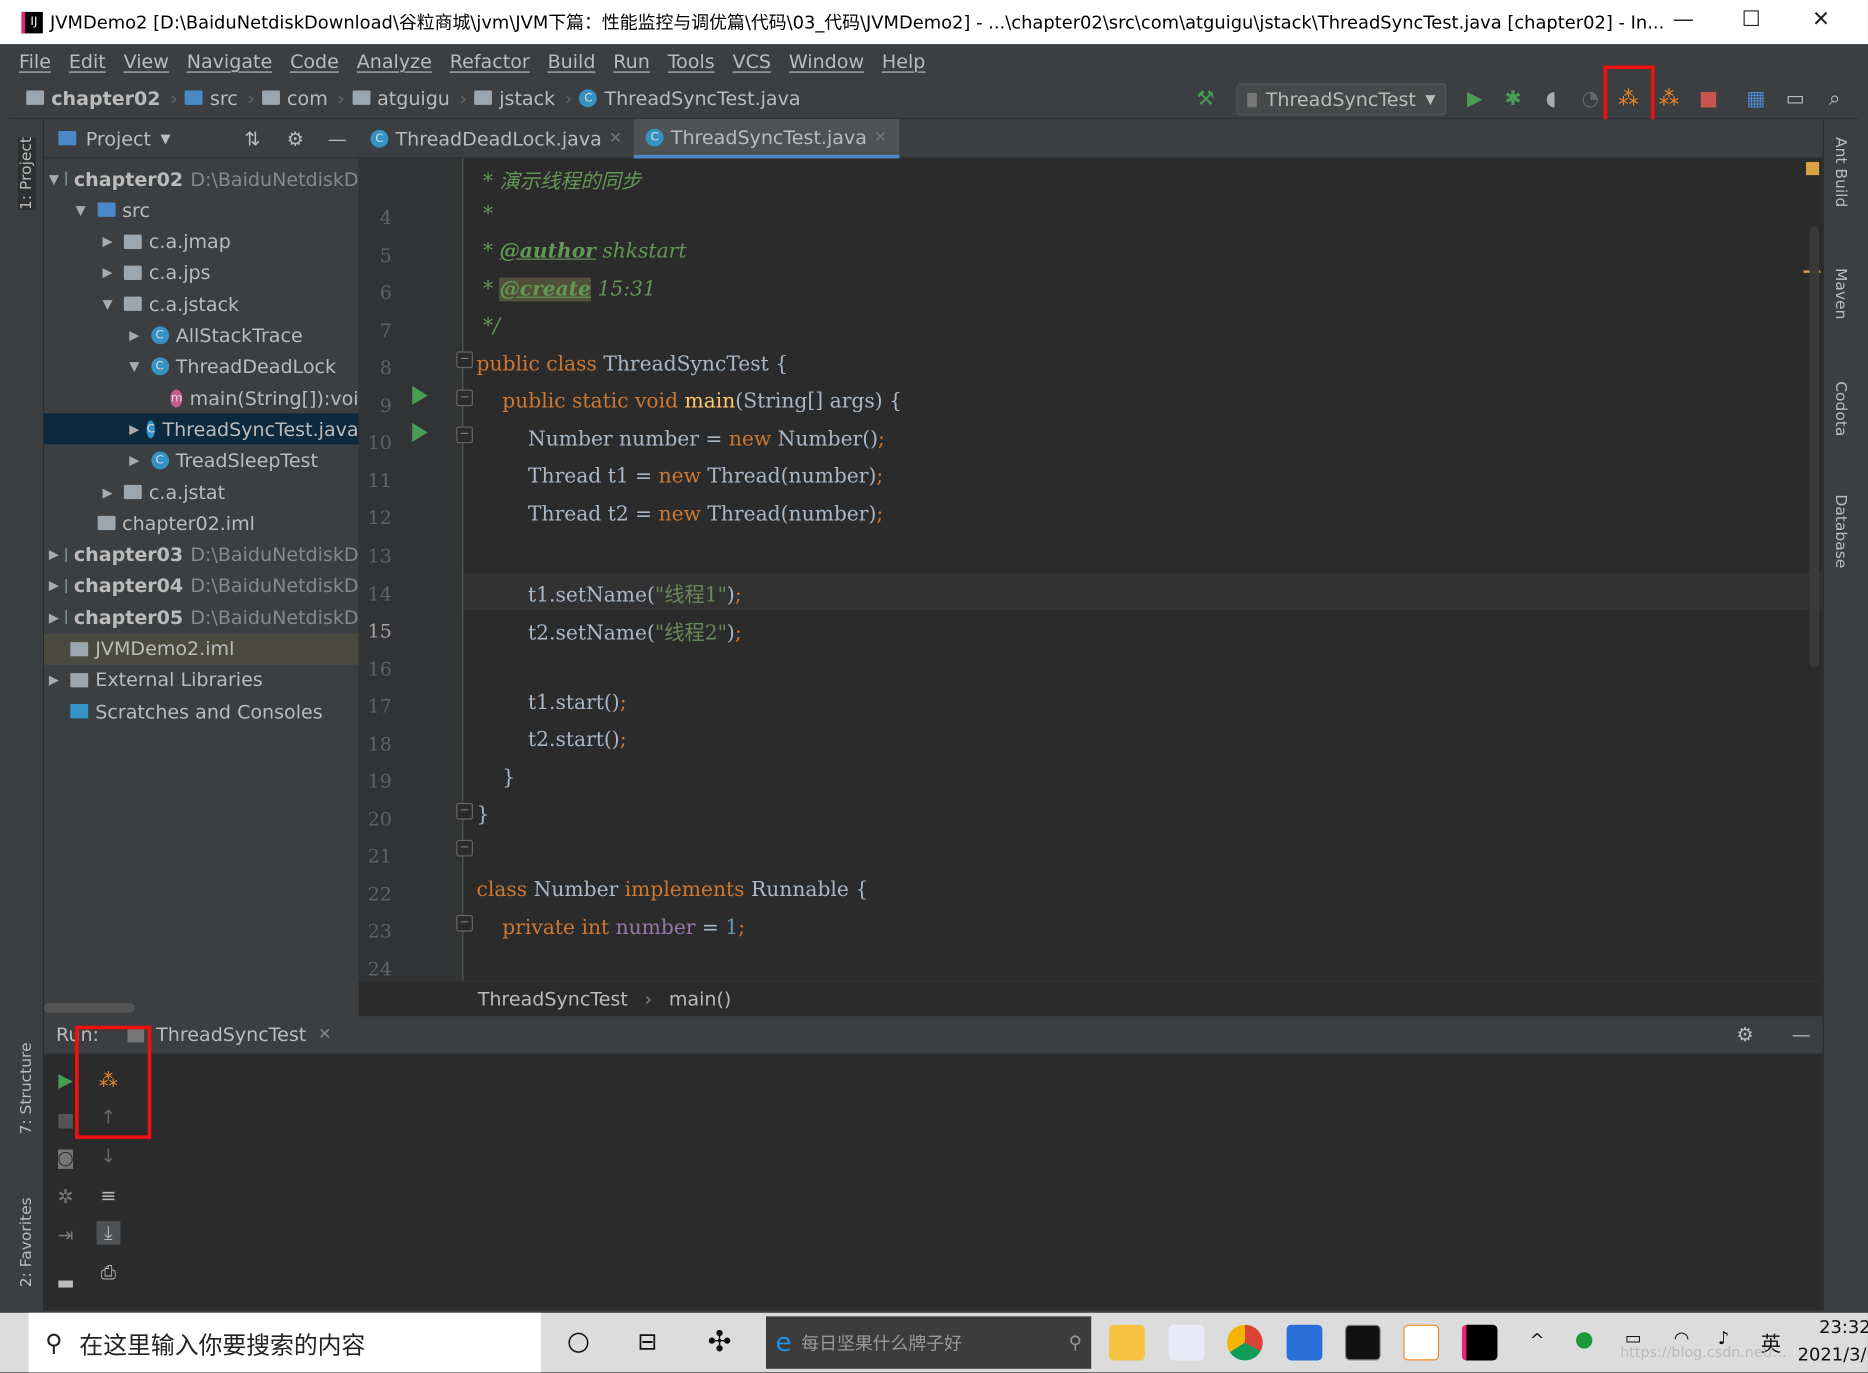 The height and width of the screenshot is (1373, 1868). Describe the element at coordinates (552, 740) in the screenshot. I see `code-line: t2.start();` at that location.